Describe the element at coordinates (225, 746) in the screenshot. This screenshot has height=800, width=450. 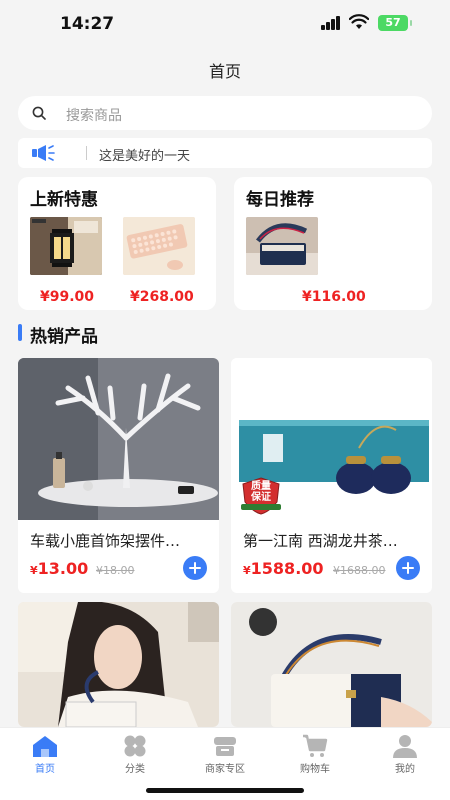
I see `shop-icon` at that location.